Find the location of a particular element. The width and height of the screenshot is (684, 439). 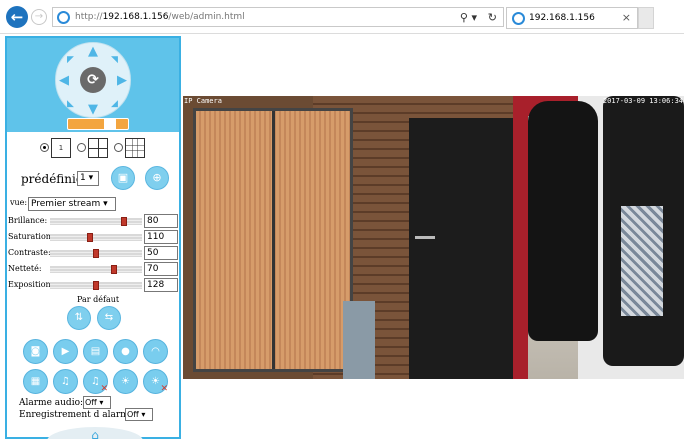

scene-jacket is located at coordinates (563, 221).